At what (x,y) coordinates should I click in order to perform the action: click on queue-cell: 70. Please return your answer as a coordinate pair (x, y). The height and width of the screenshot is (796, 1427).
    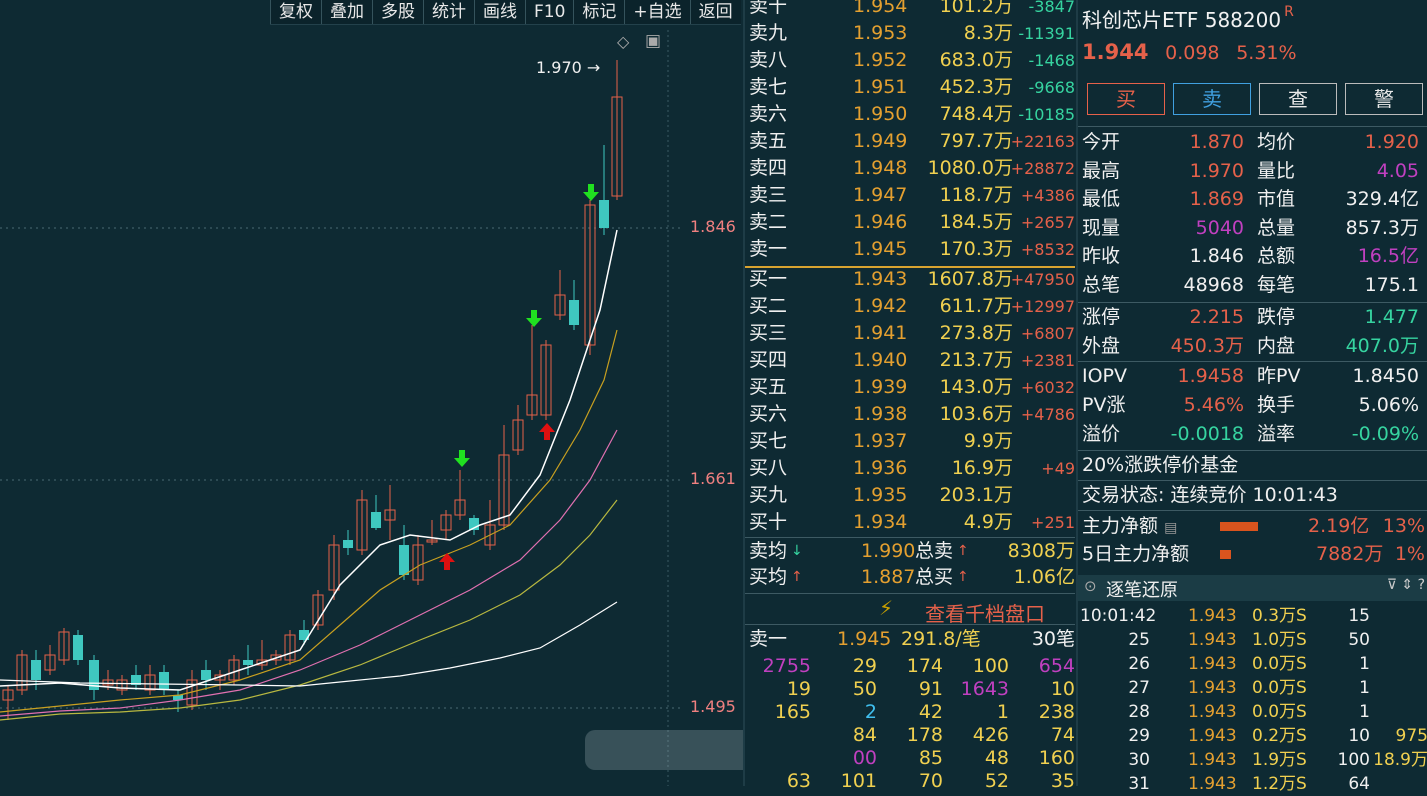
    Looking at the image, I should click on (930, 781).